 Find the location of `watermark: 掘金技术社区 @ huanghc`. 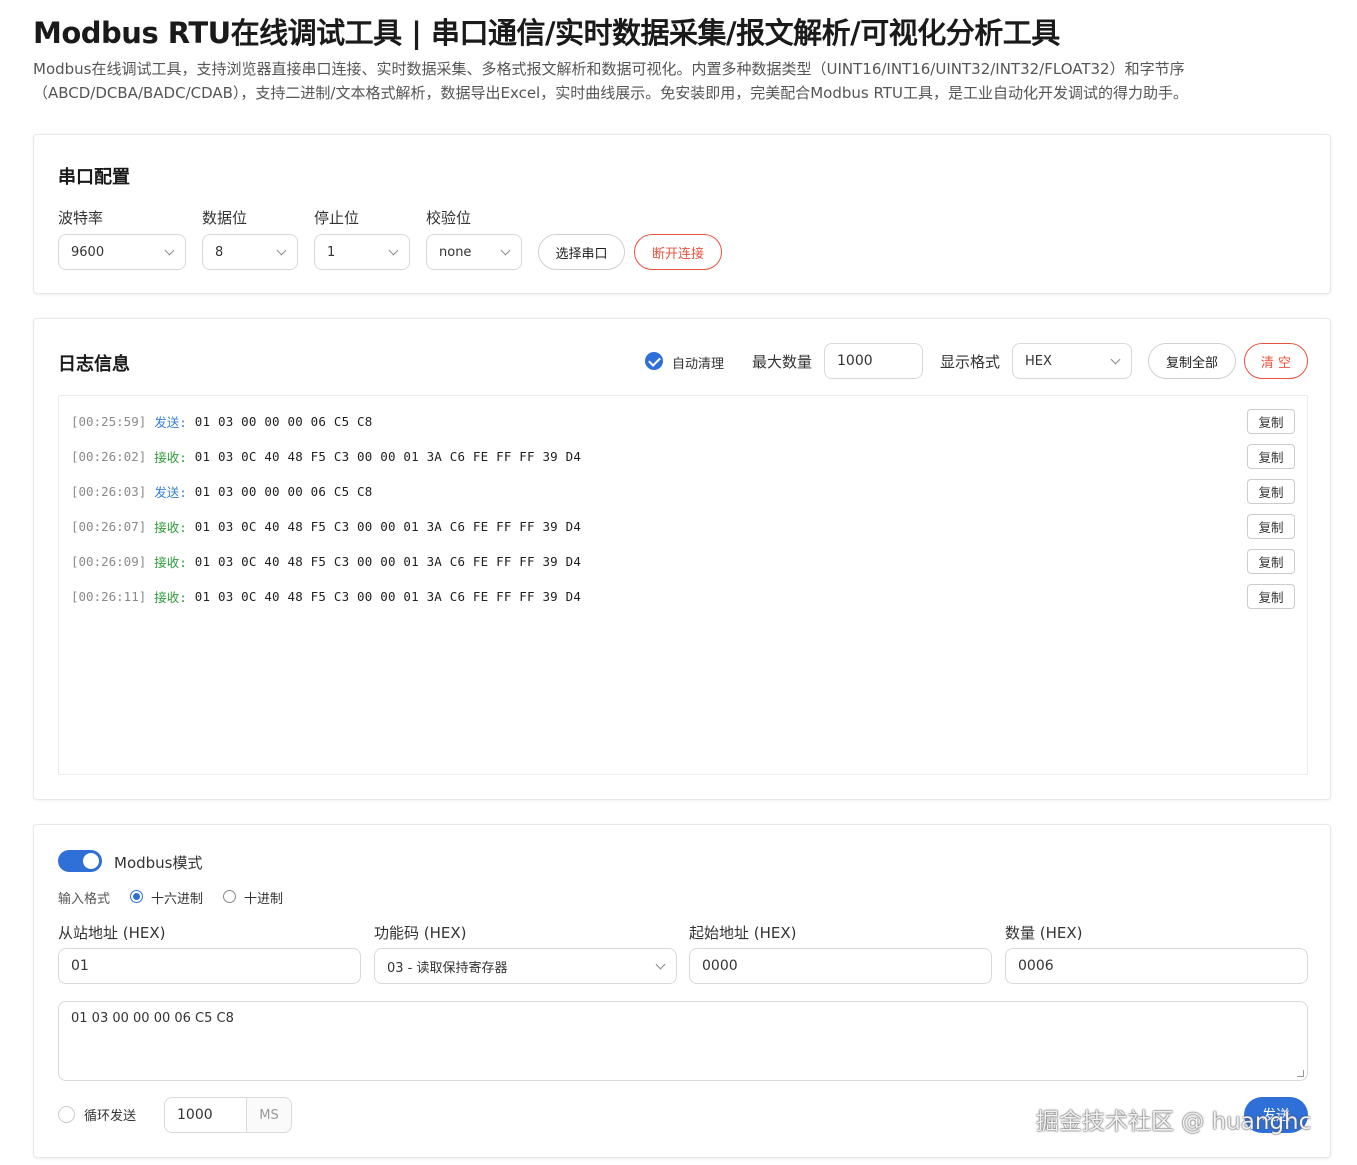

watermark: 掘金技术社区 @ huanghc is located at coordinates (1174, 1122).